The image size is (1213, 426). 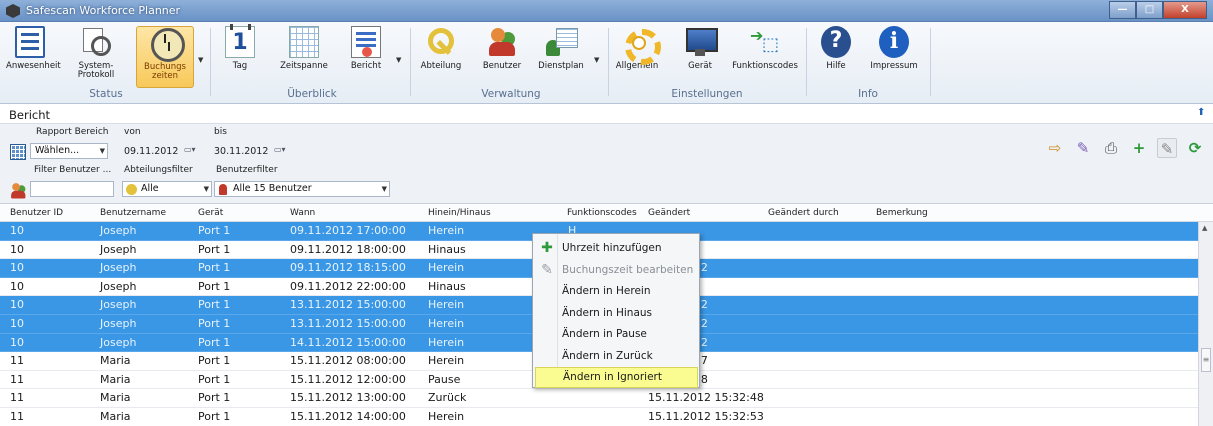 What do you see at coordinates (366, 57) in the screenshot?
I see `ribbon-button-bericht: Bericht` at bounding box center [366, 57].